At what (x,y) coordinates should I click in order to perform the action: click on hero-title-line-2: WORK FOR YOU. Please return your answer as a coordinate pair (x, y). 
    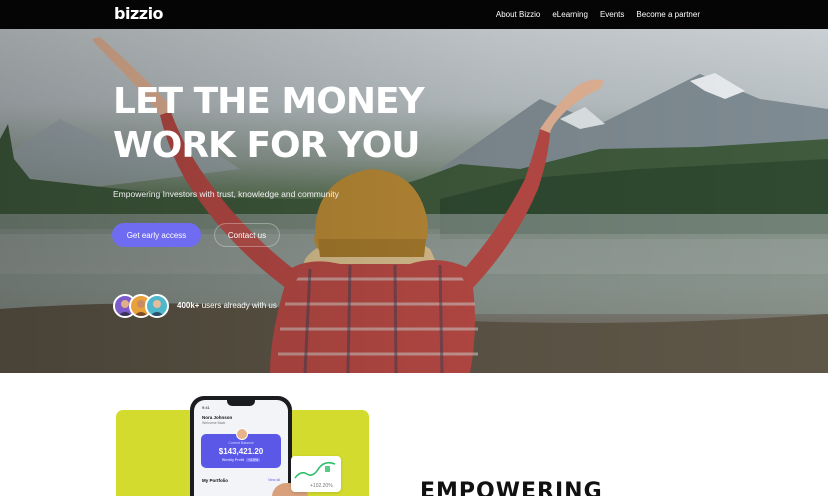
    Looking at the image, I should click on (267, 145).